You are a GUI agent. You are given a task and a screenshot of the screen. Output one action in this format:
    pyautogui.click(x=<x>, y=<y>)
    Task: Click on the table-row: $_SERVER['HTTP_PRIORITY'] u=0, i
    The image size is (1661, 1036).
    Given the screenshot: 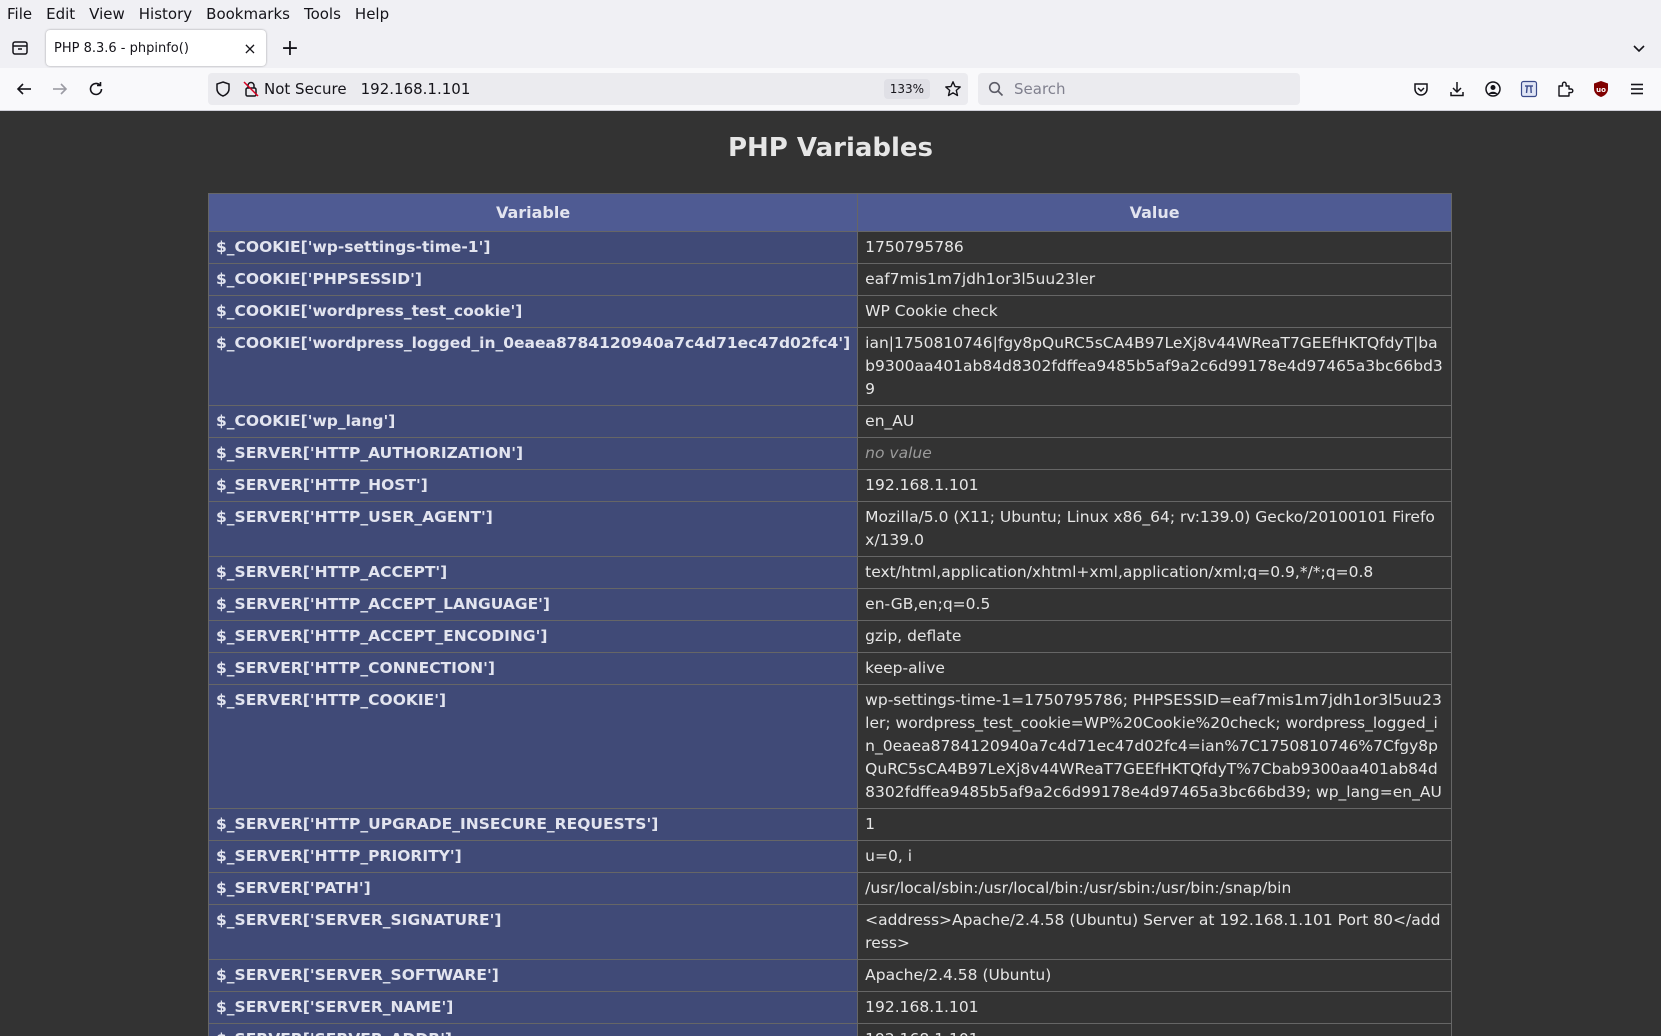 What is the action you would take?
    pyautogui.click(x=829, y=856)
    